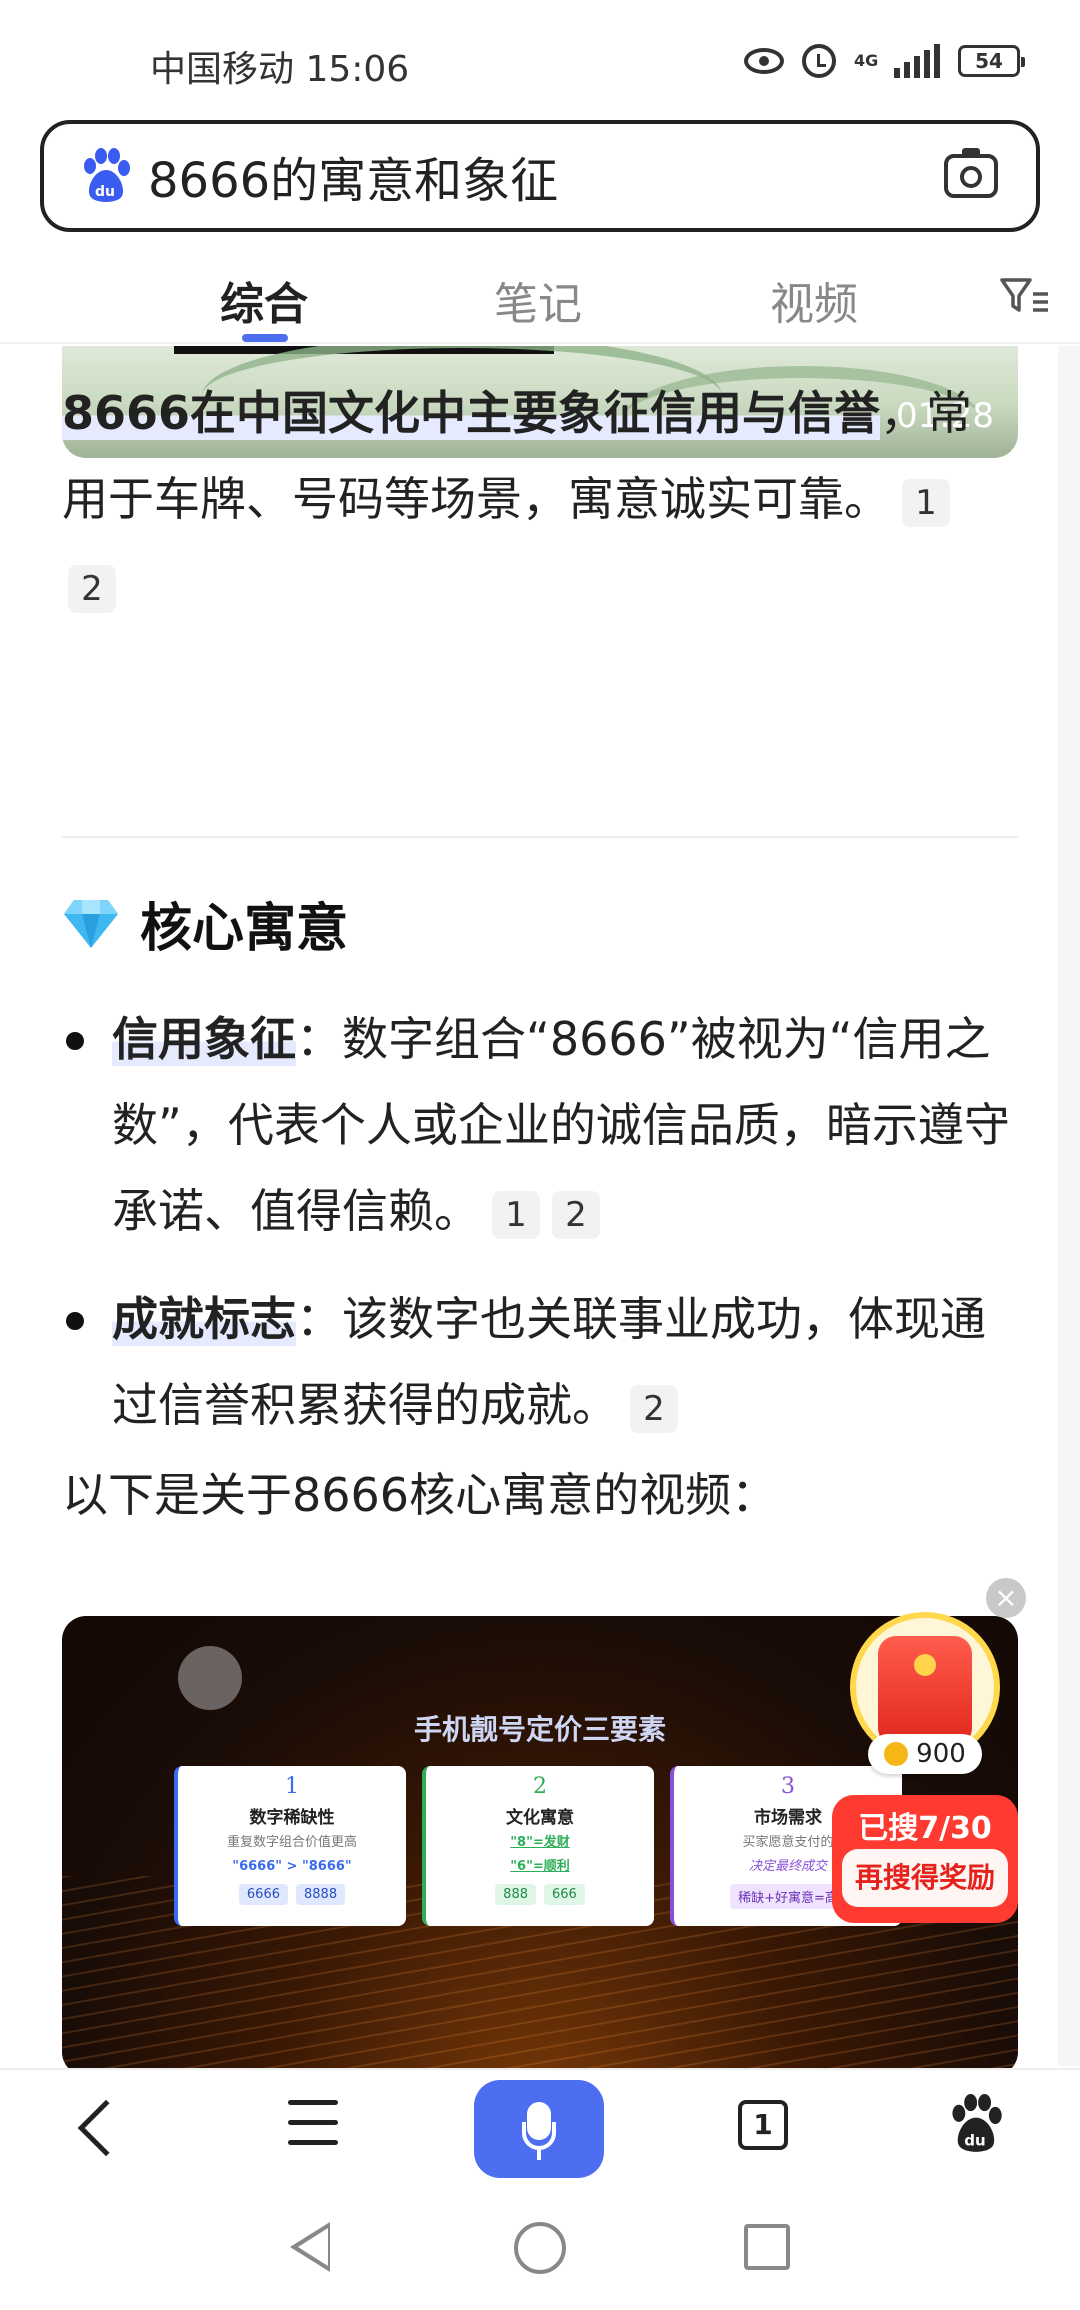  I want to click on divider, so click(540, 837).